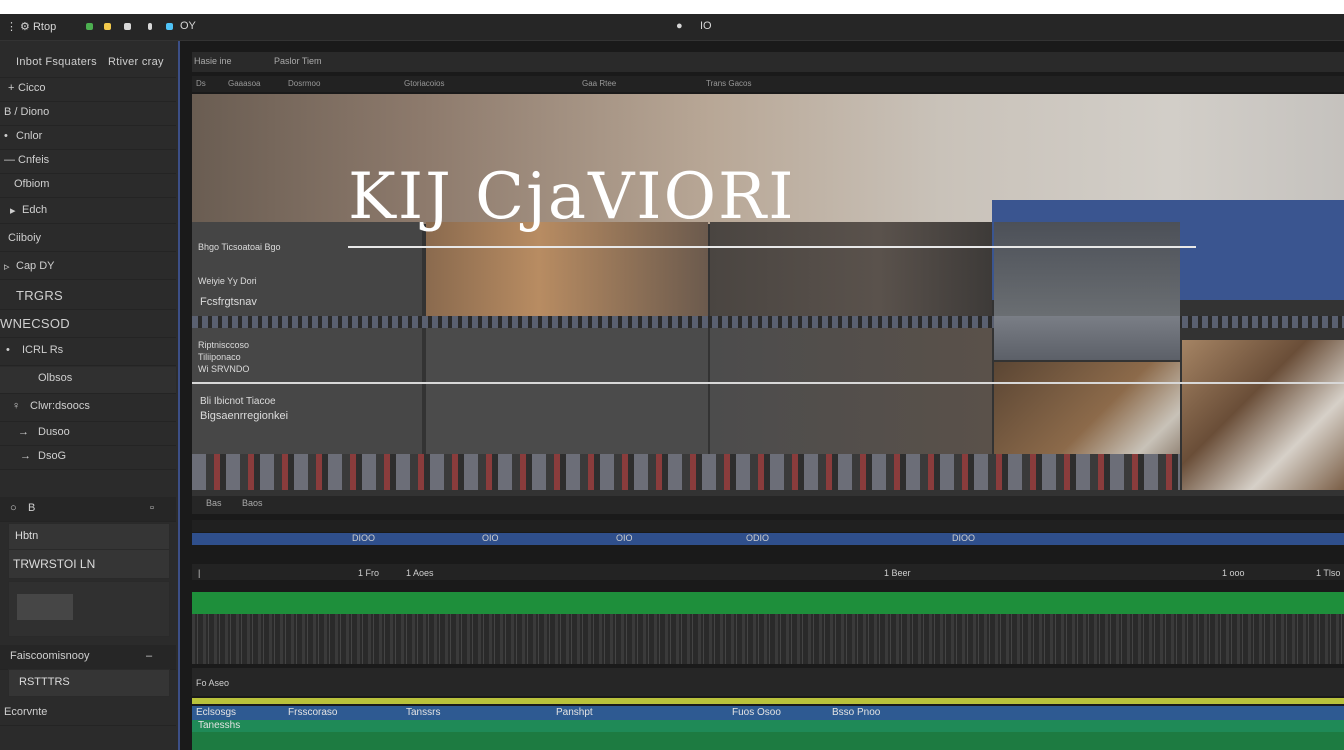 This screenshot has width=1344, height=750. Describe the element at coordinates (572, 197) in the screenshot. I see `overlay-title: KIJ CjaVIORI` at that location.